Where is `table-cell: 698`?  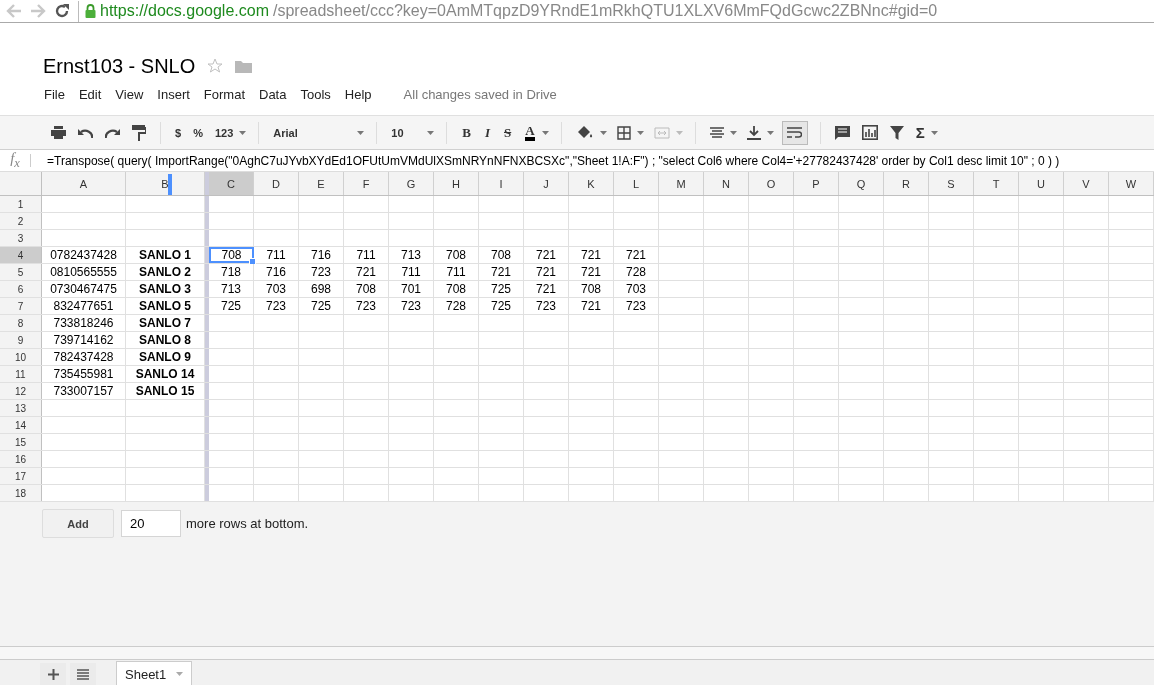 table-cell: 698 is located at coordinates (321, 289).